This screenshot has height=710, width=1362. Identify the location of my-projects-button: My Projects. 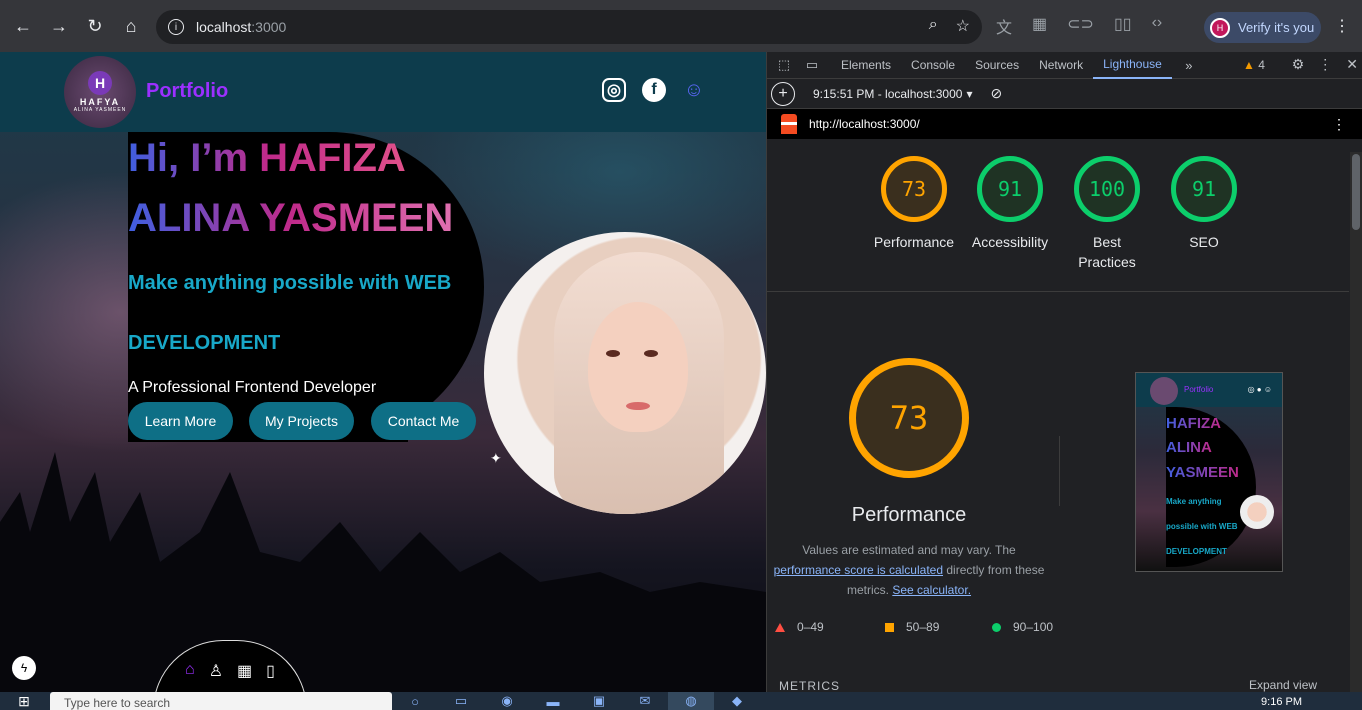
(301, 421).